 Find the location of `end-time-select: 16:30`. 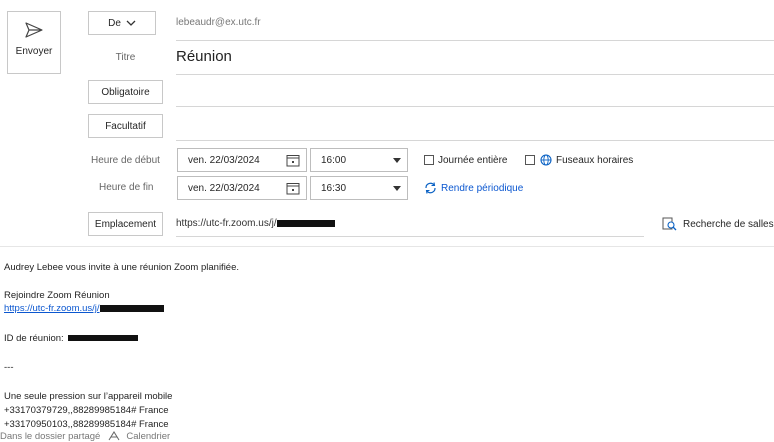

end-time-select: 16:30 is located at coordinates (359, 188).